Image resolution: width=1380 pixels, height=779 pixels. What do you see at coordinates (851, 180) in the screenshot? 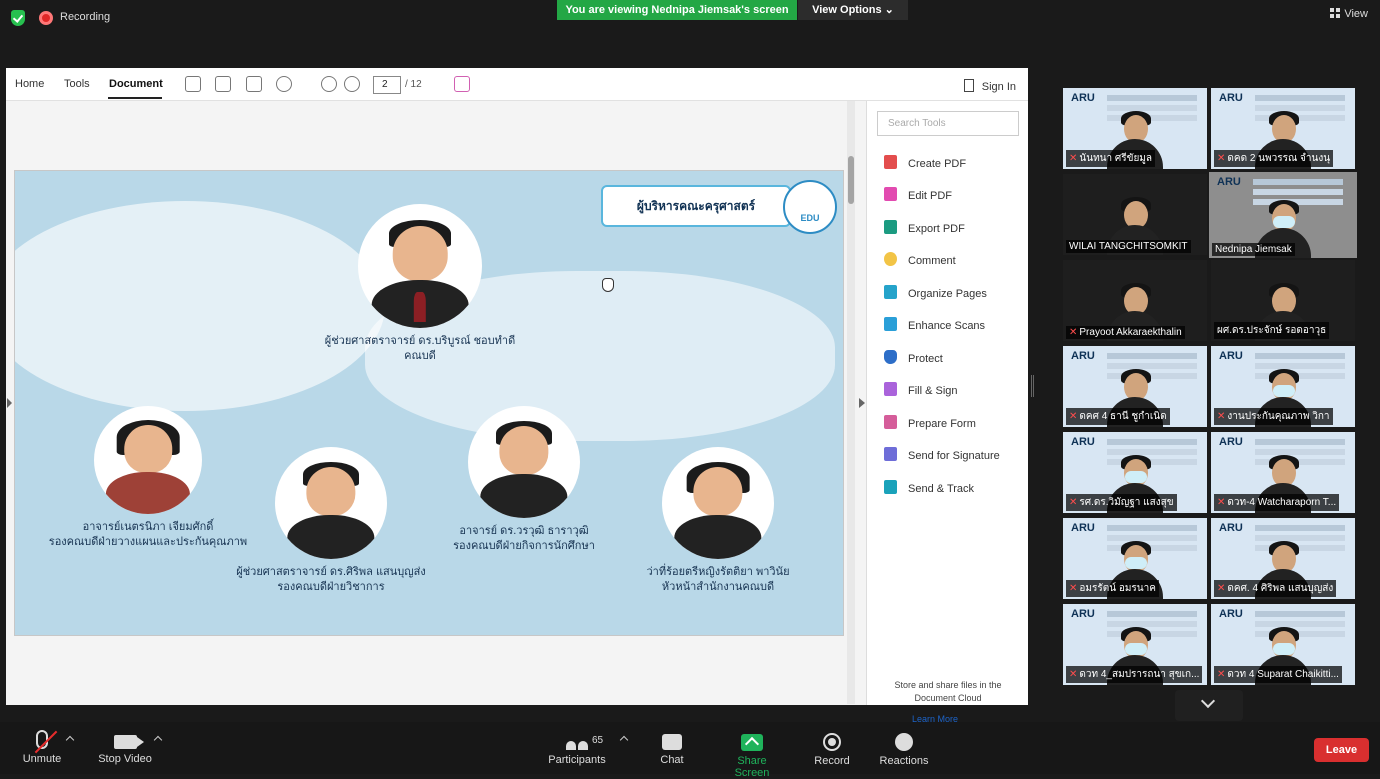
I see `scrollbar-thumb` at bounding box center [851, 180].